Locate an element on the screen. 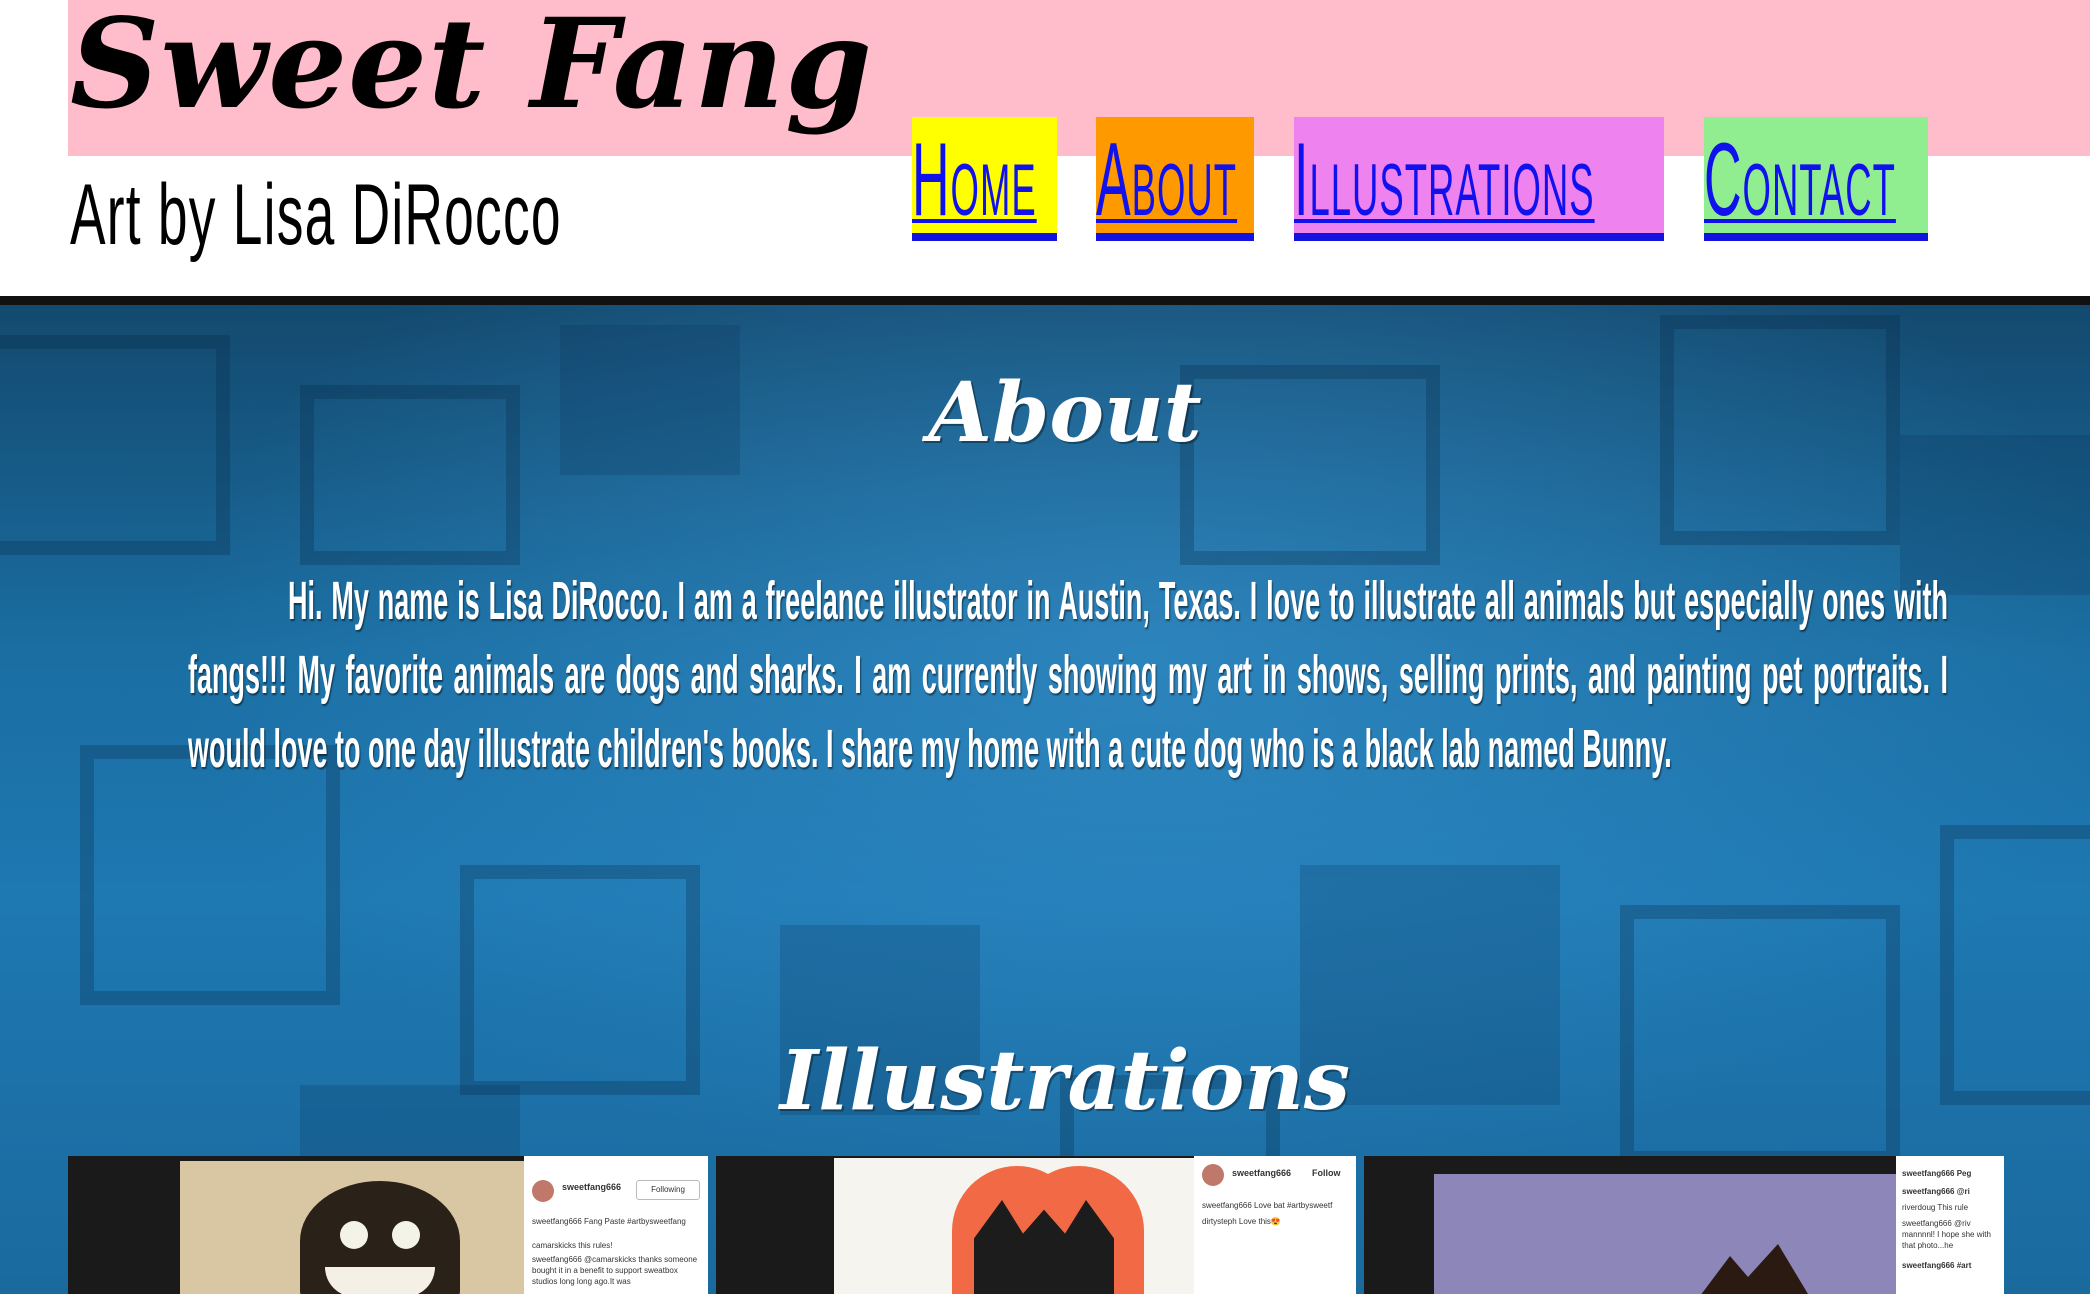 The width and height of the screenshot is (2090, 1294). panel-caption: sweetfang666 Fang Paste #artbysweetfang is located at coordinates (609, 1221).